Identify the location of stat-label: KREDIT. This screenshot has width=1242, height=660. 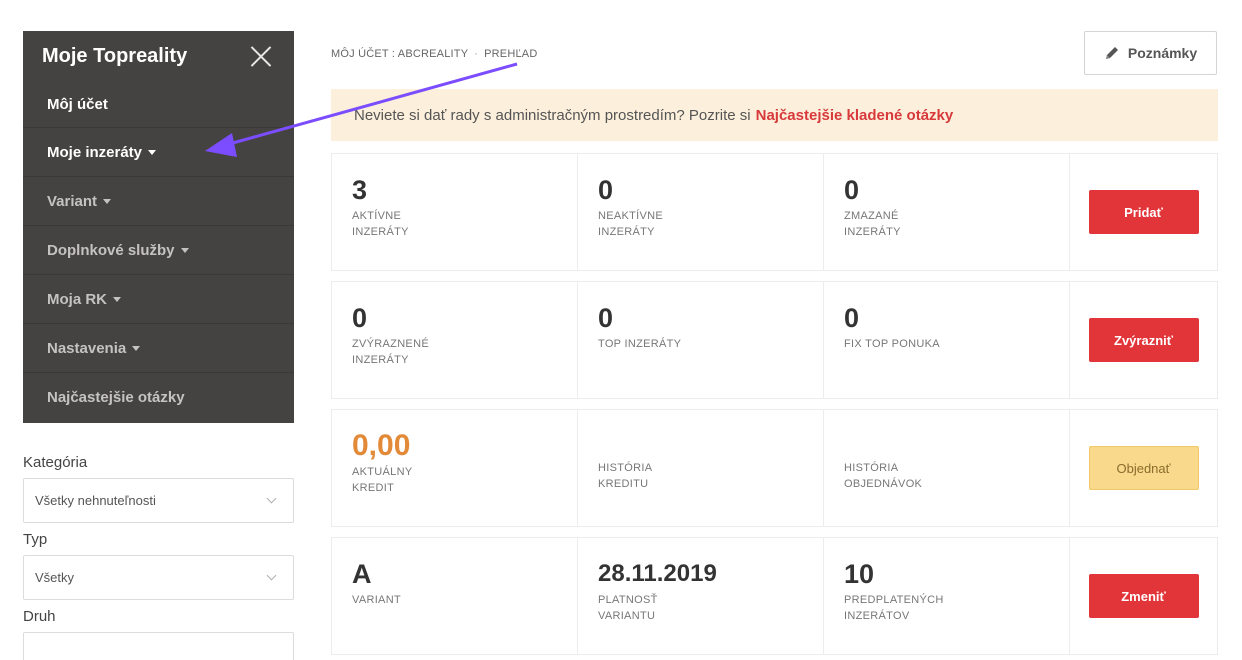
(373, 488).